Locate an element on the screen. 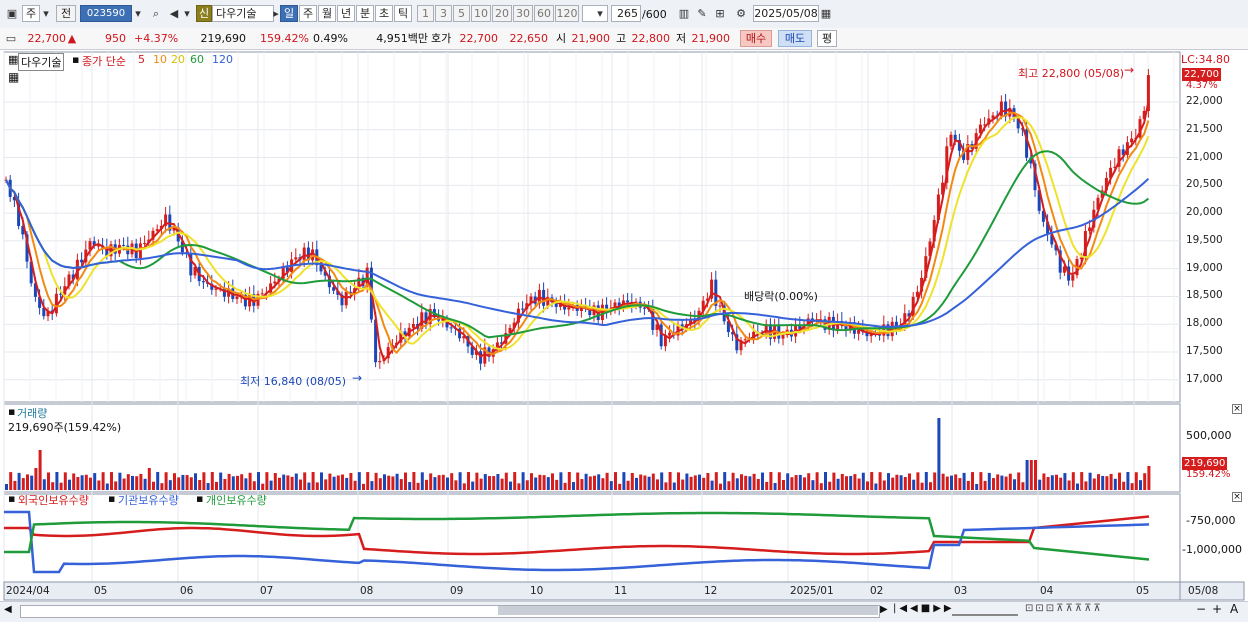 The height and width of the screenshot is (622, 1248). period-monthly-tab: 월 is located at coordinates (327, 13).